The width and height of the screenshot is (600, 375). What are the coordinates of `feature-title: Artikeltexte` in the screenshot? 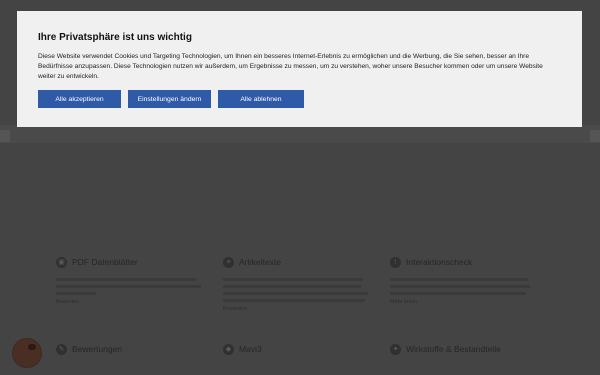 It's located at (260, 262).